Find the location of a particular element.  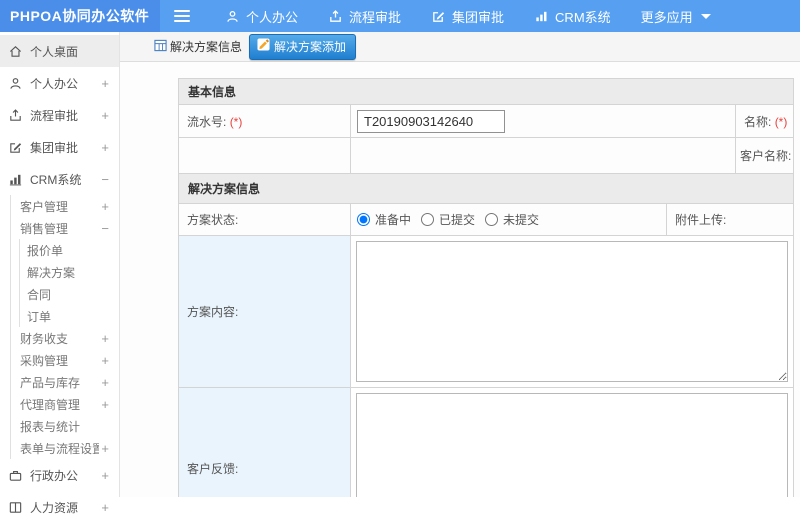

sidebar-item-human-resources: 人力资源 + is located at coordinates (59, 507).